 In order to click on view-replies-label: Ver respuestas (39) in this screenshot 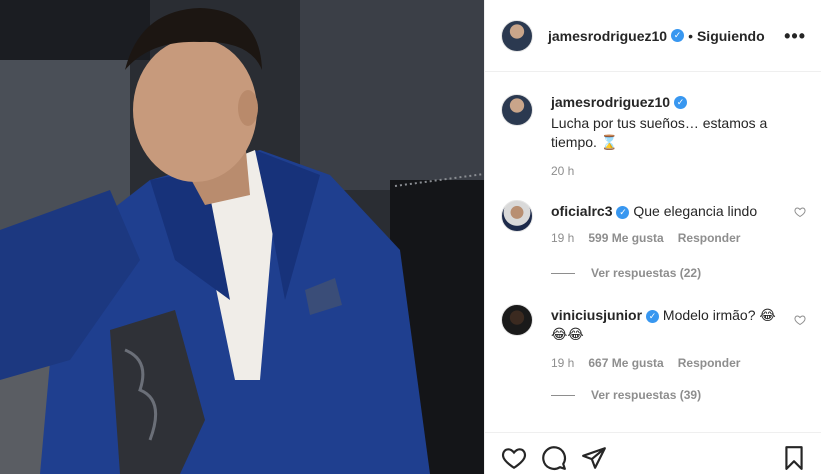, I will do `click(646, 395)`.